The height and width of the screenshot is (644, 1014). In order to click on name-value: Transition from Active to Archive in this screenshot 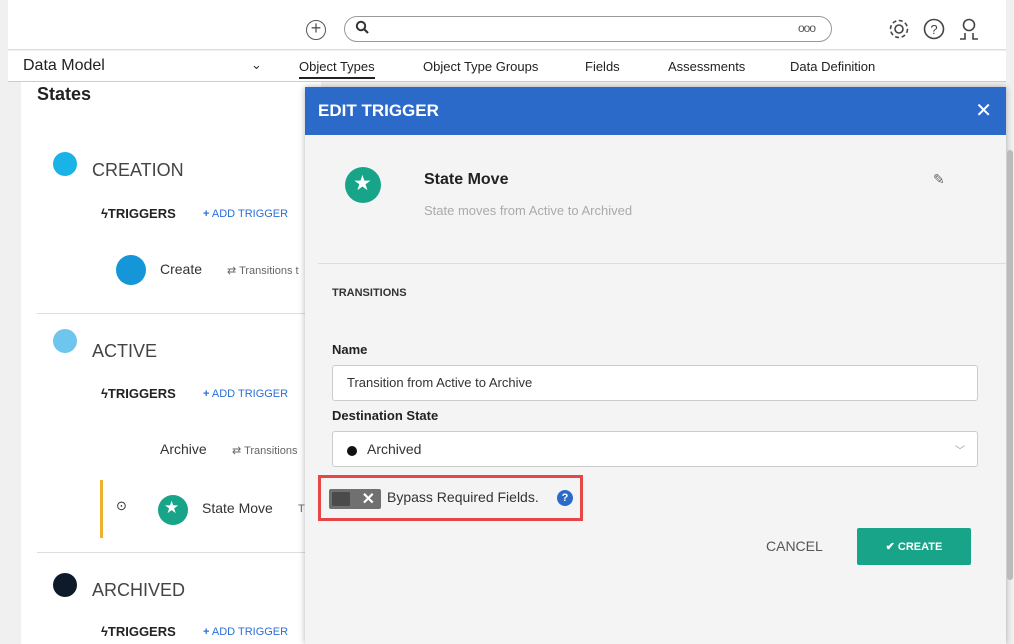, I will do `click(440, 382)`.